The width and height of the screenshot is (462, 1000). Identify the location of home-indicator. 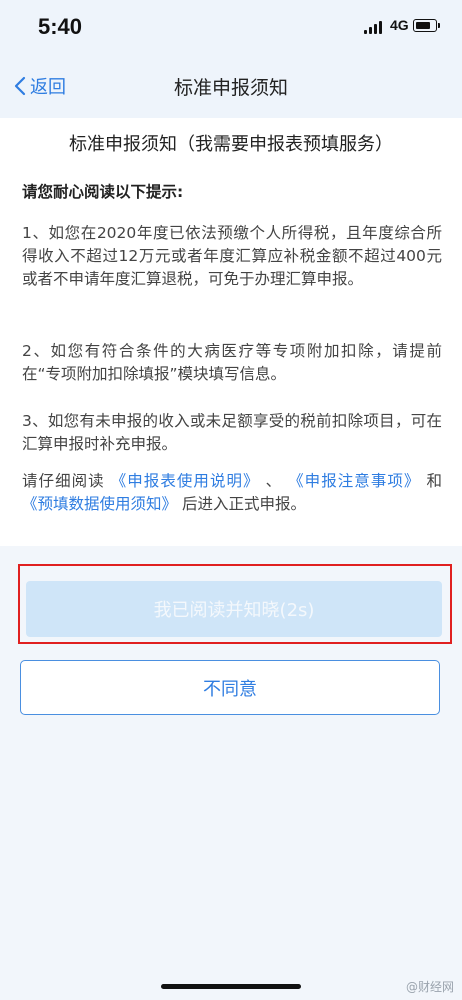
(231, 986).